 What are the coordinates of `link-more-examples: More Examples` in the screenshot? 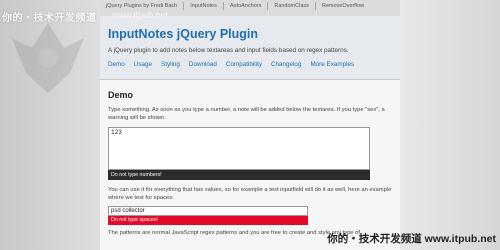 It's located at (332, 64).